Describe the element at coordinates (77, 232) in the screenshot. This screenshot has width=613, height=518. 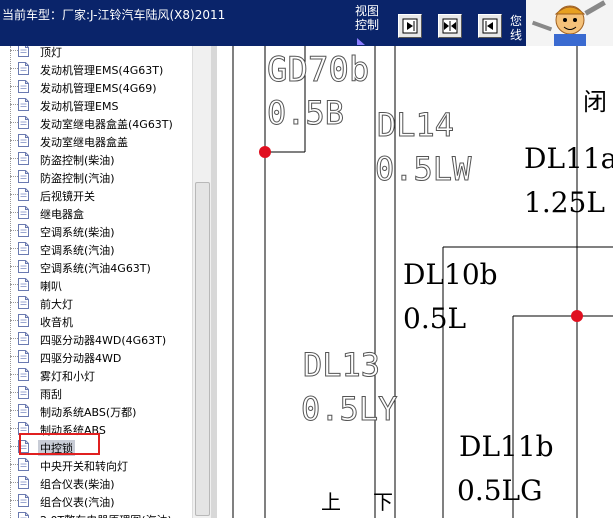
I see `tree-item-label: 空调系统(柴油)` at that location.